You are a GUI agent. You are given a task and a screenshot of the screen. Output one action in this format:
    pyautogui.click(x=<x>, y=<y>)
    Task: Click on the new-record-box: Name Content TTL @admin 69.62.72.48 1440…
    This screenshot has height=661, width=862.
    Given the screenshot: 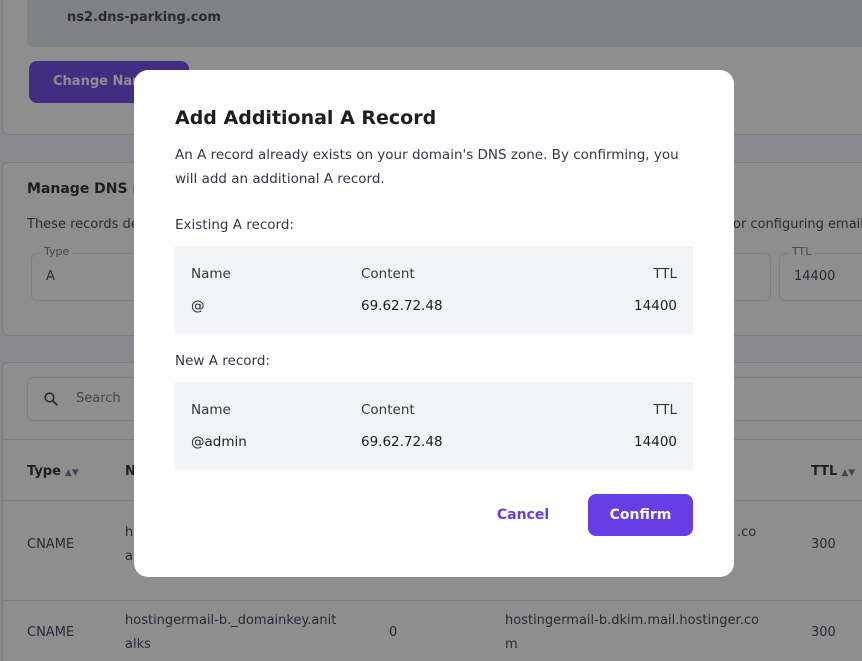 What is the action you would take?
    pyautogui.click(x=434, y=426)
    